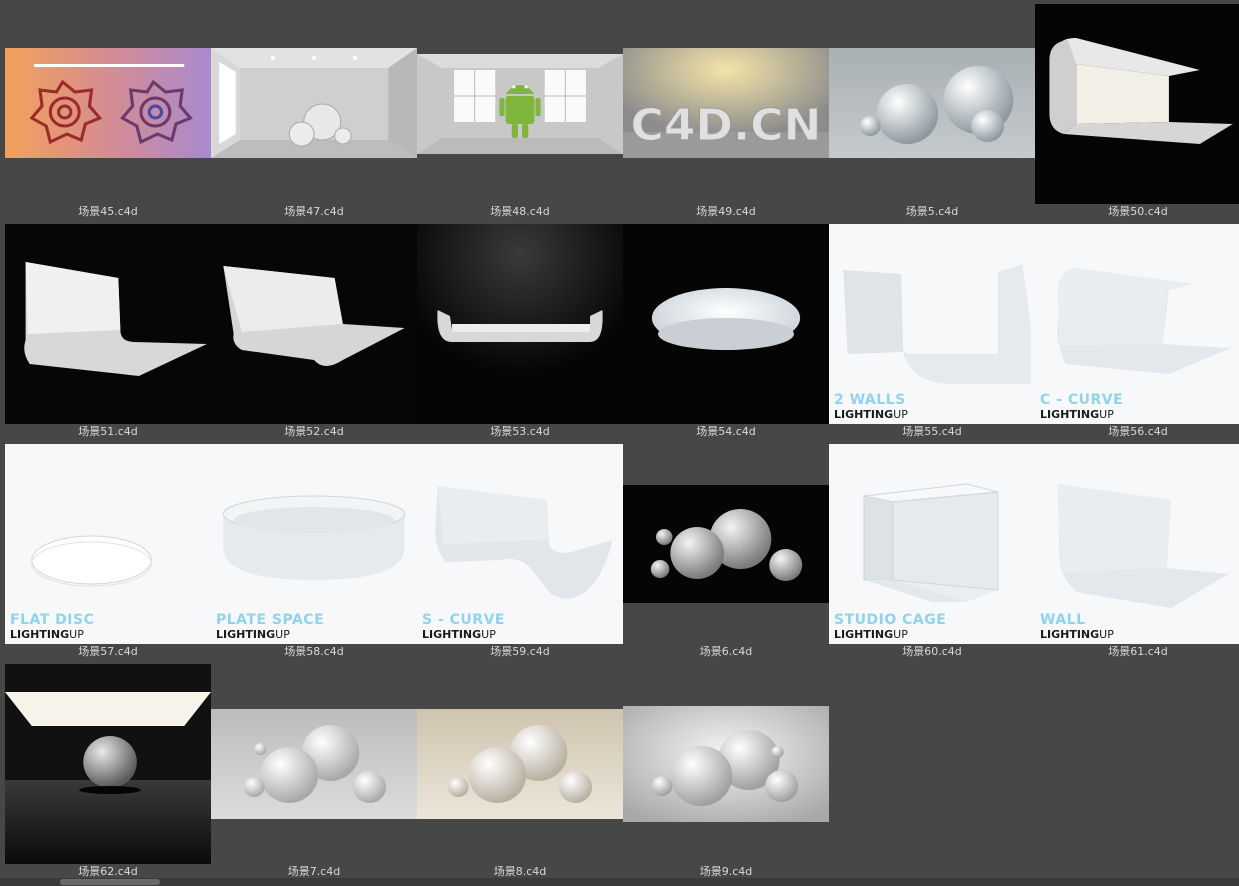 The image size is (1239, 886). I want to click on file-item: 场景52.c4d, so click(314, 330).